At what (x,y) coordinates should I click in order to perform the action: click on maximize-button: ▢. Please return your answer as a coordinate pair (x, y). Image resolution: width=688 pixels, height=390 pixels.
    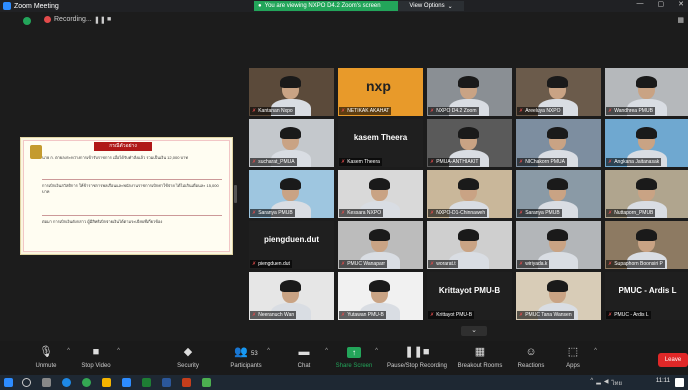
    Looking at the image, I should click on (661, 4).